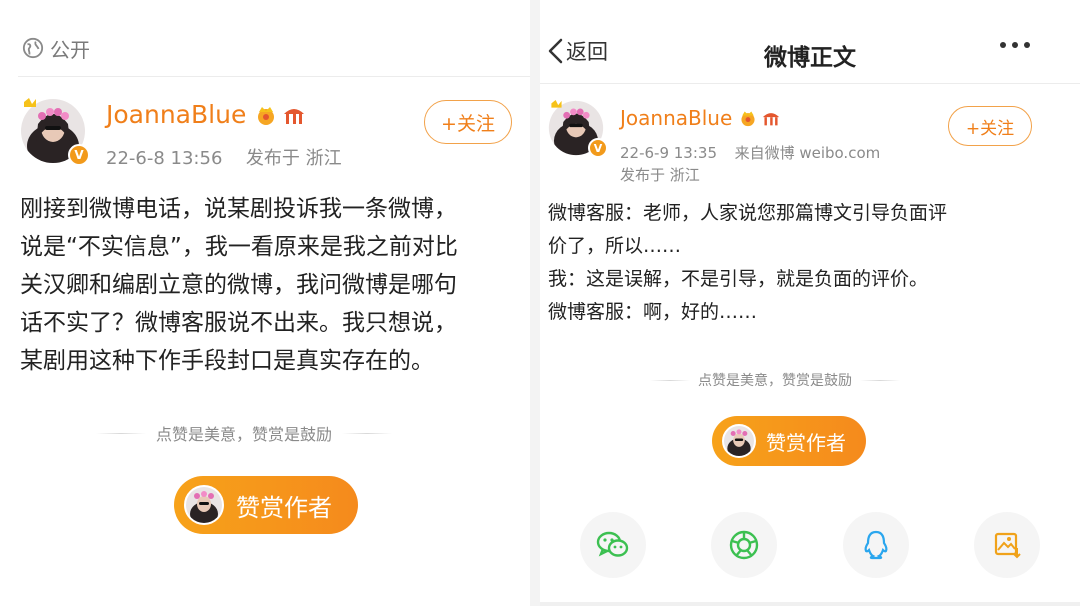 This screenshot has height=606, width=1080. What do you see at coordinates (227, 361) in the screenshot?
I see `post-line: 某剧用这种下作手段封口是真实存在的。` at bounding box center [227, 361].